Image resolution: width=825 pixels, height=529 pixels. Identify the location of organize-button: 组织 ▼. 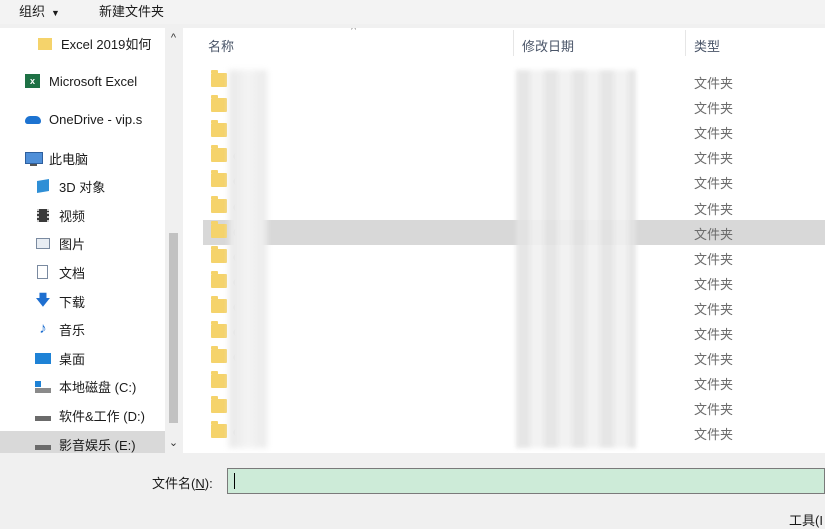
(39, 10).